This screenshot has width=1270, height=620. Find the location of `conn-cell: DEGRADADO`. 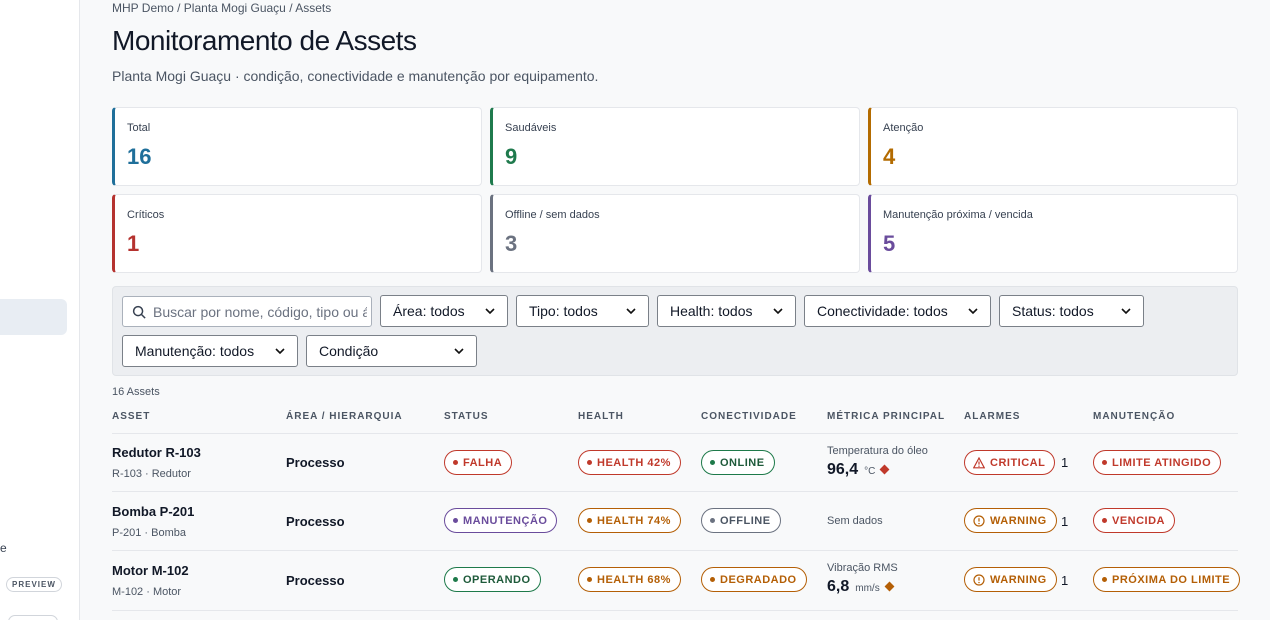

conn-cell: DEGRADADO is located at coordinates (754, 579).